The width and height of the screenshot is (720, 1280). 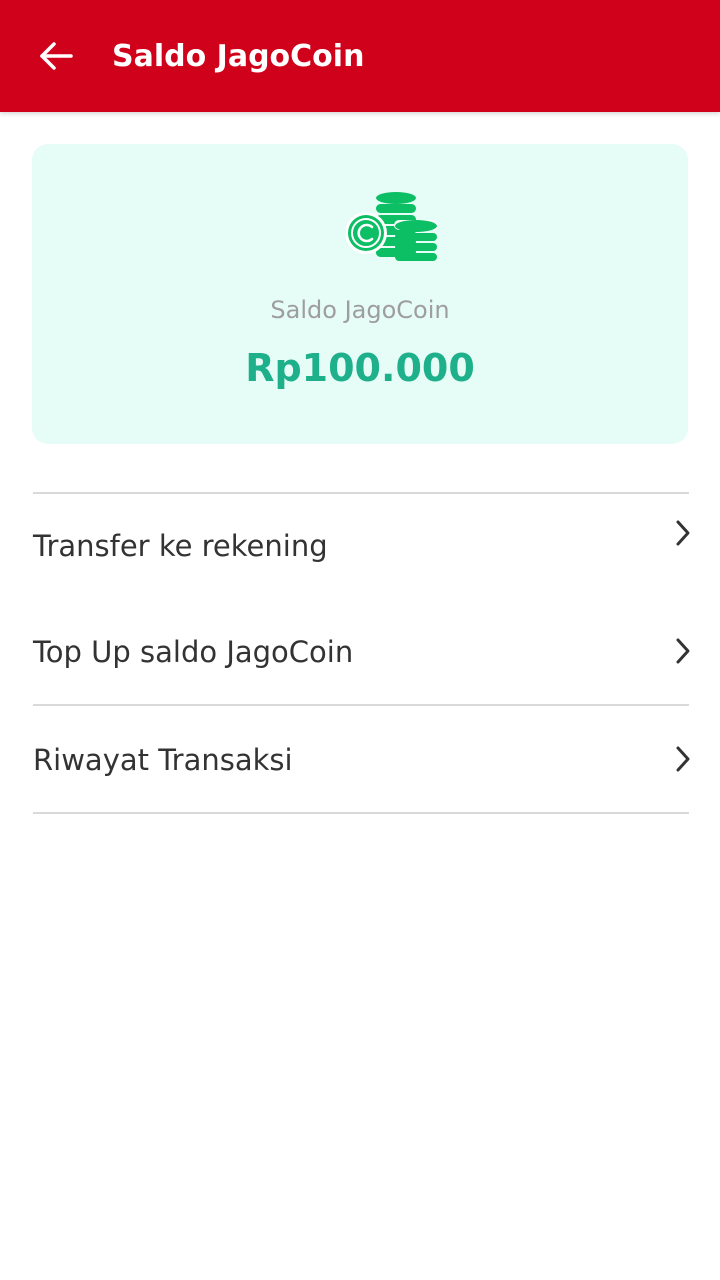 What do you see at coordinates (180, 546) in the screenshot?
I see `menu-item-label: Transfer ke rekening` at bounding box center [180, 546].